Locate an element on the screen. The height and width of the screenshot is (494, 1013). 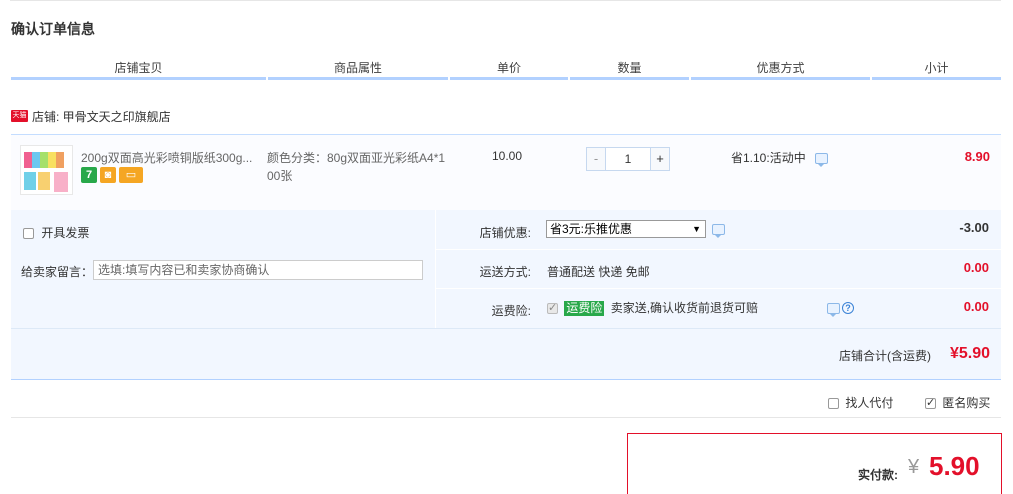
dropdown-arrow-icon: ▼ is located at coordinates (696, 229).